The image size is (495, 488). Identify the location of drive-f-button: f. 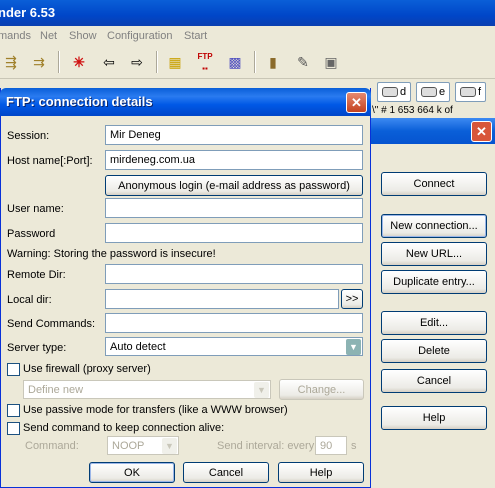
(471, 92).